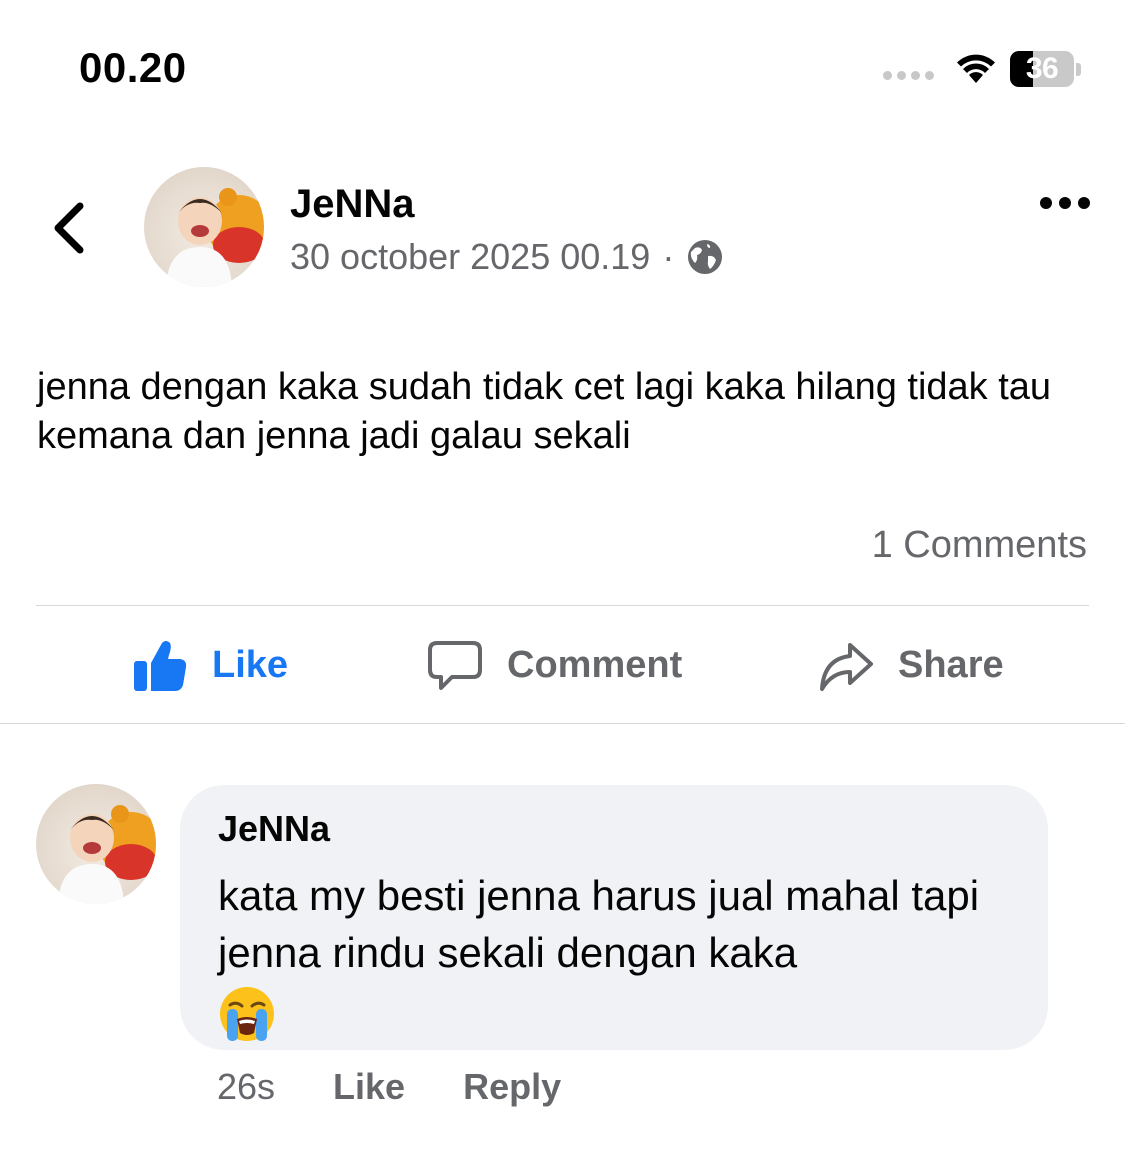 The width and height of the screenshot is (1125, 1175). Describe the element at coordinates (1078, 69) in the screenshot. I see `battery-cap` at that location.